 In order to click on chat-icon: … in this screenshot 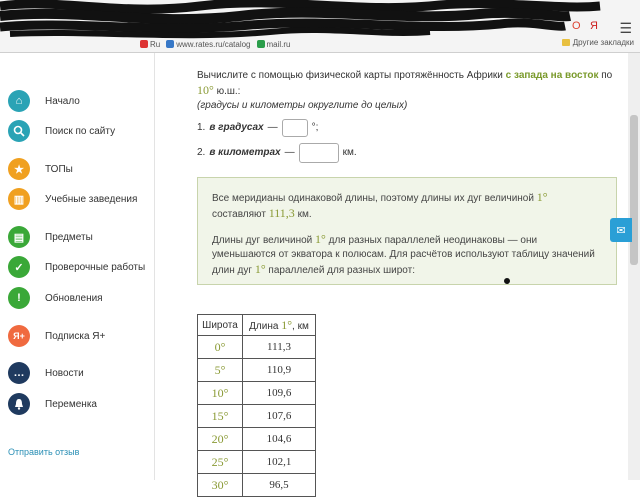, I will do `click(19, 373)`.